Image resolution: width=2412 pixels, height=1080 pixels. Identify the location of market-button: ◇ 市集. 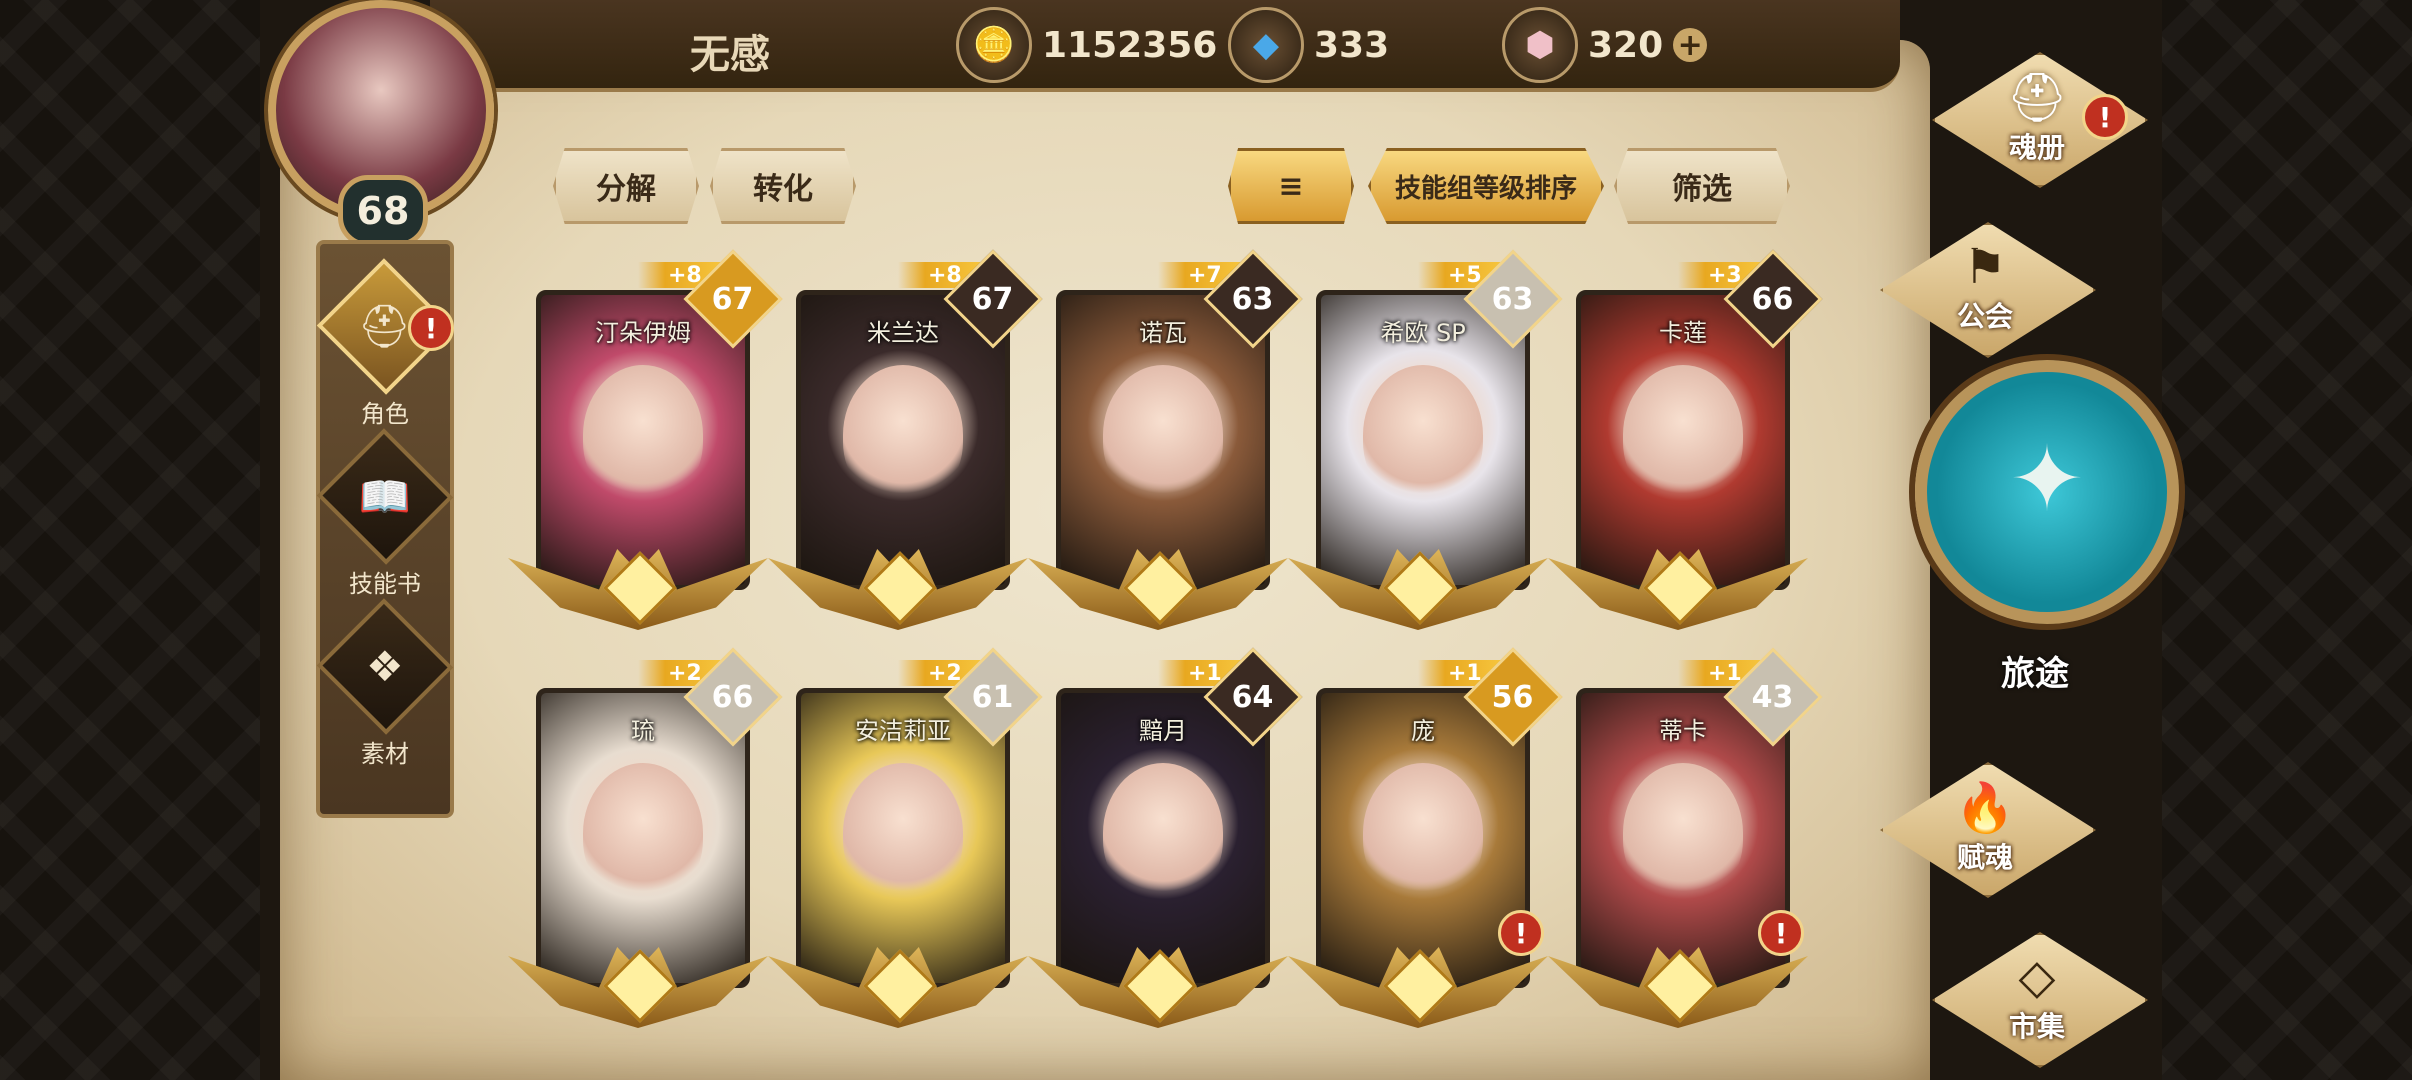
(2040, 1000).